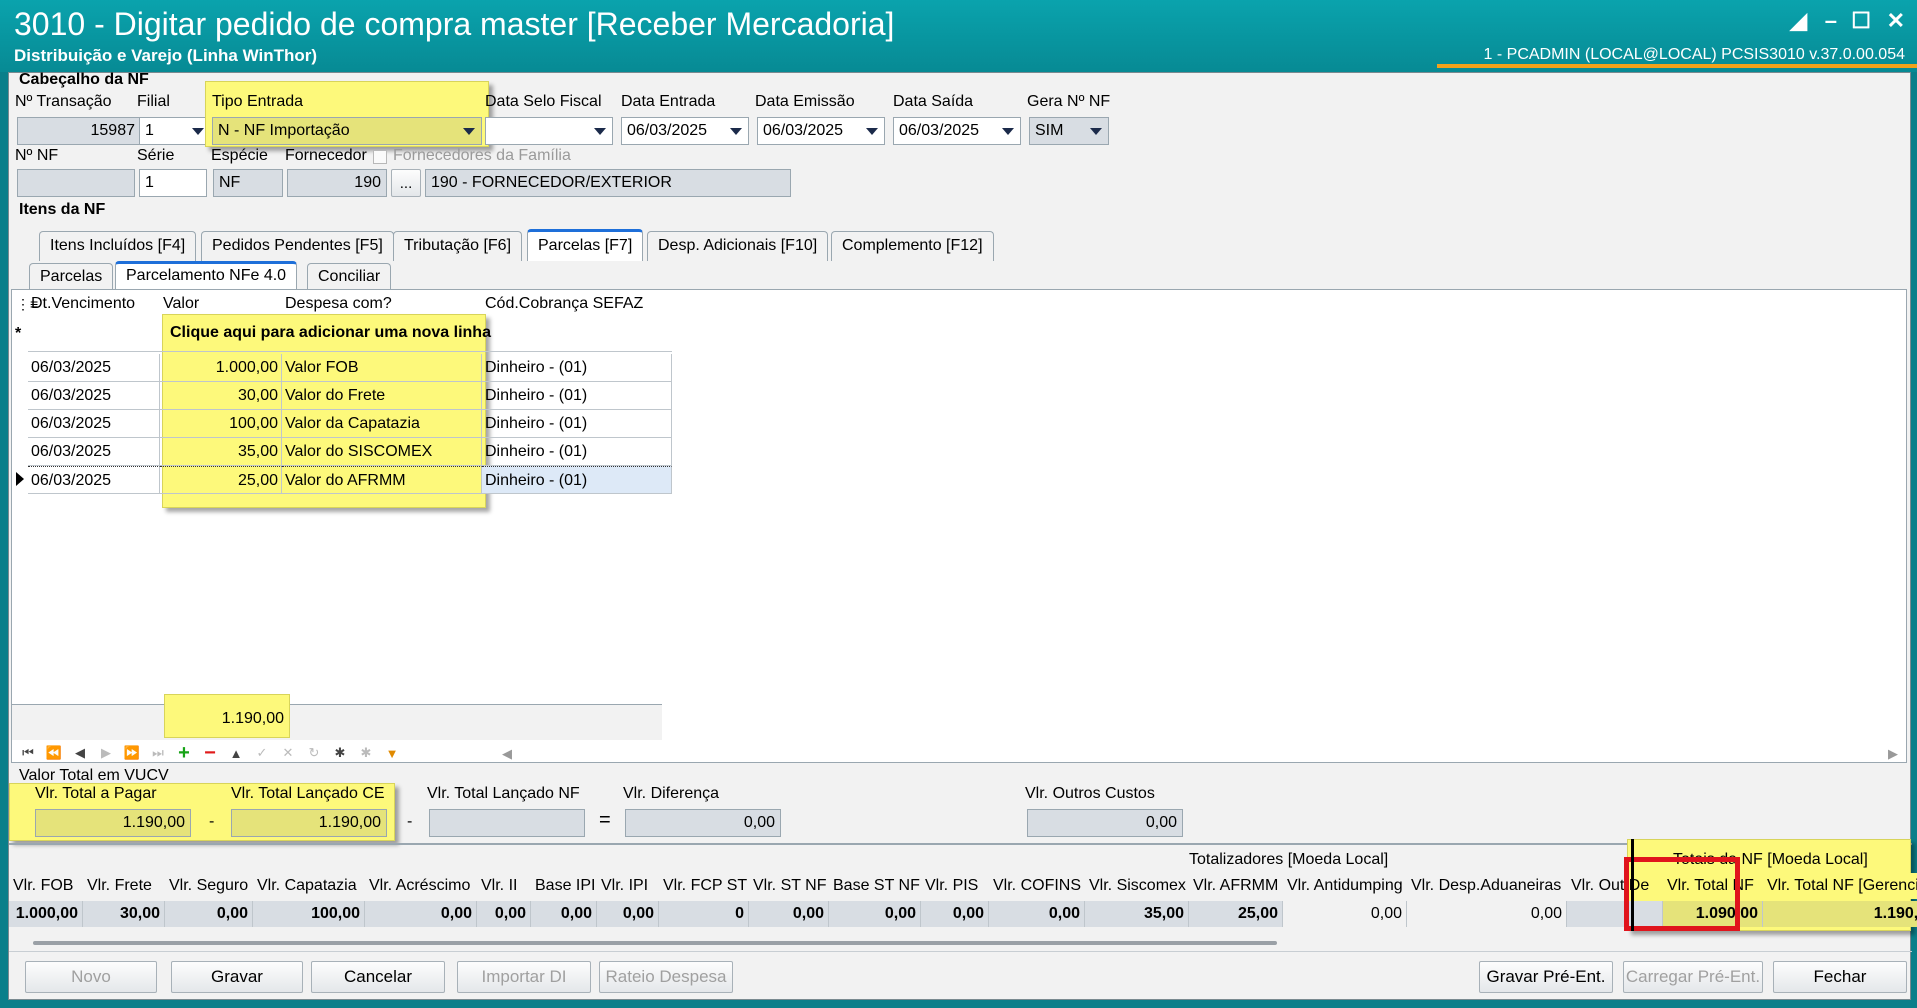 This screenshot has height=1008, width=1917. What do you see at coordinates (912, 246) in the screenshot?
I see `tab-complemento: Complemento [F12]` at bounding box center [912, 246].